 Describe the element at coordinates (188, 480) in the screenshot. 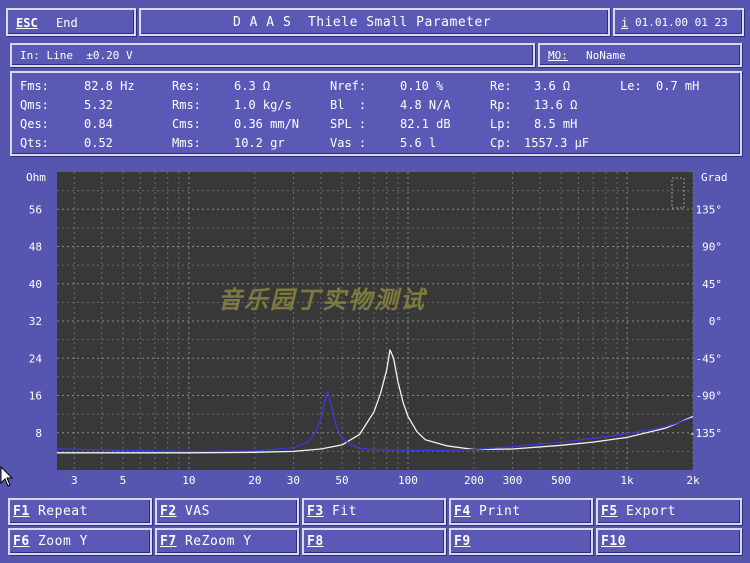

I see `x-tick-label: 10` at that location.